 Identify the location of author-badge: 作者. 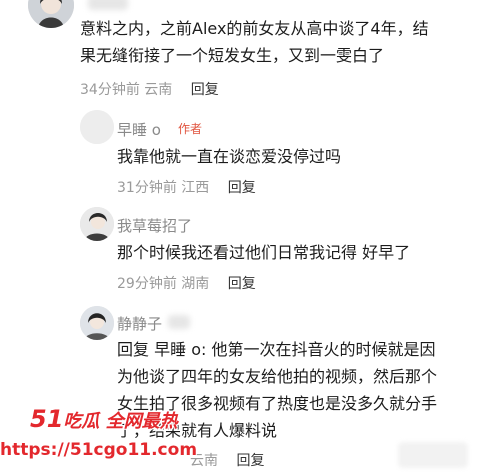
(190, 129).